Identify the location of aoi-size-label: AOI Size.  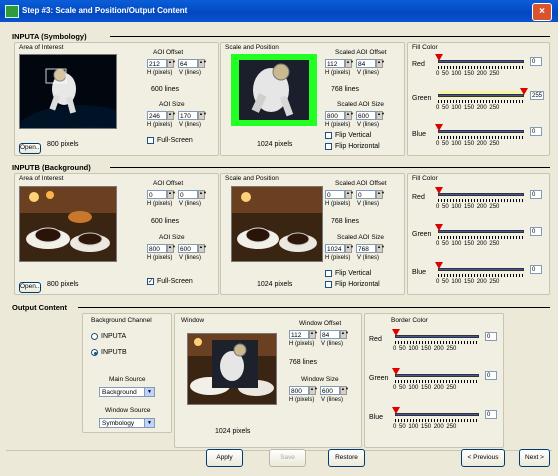
(172, 237).